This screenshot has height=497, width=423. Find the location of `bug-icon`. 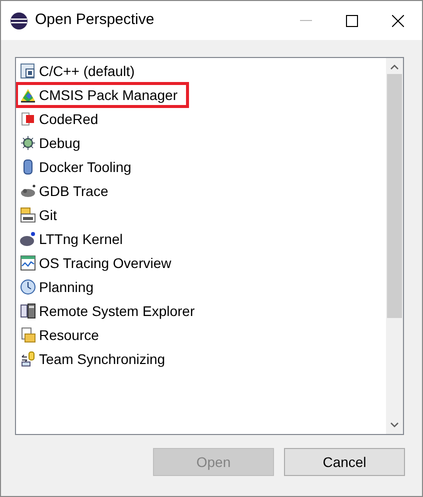

bug-icon is located at coordinates (28, 143).